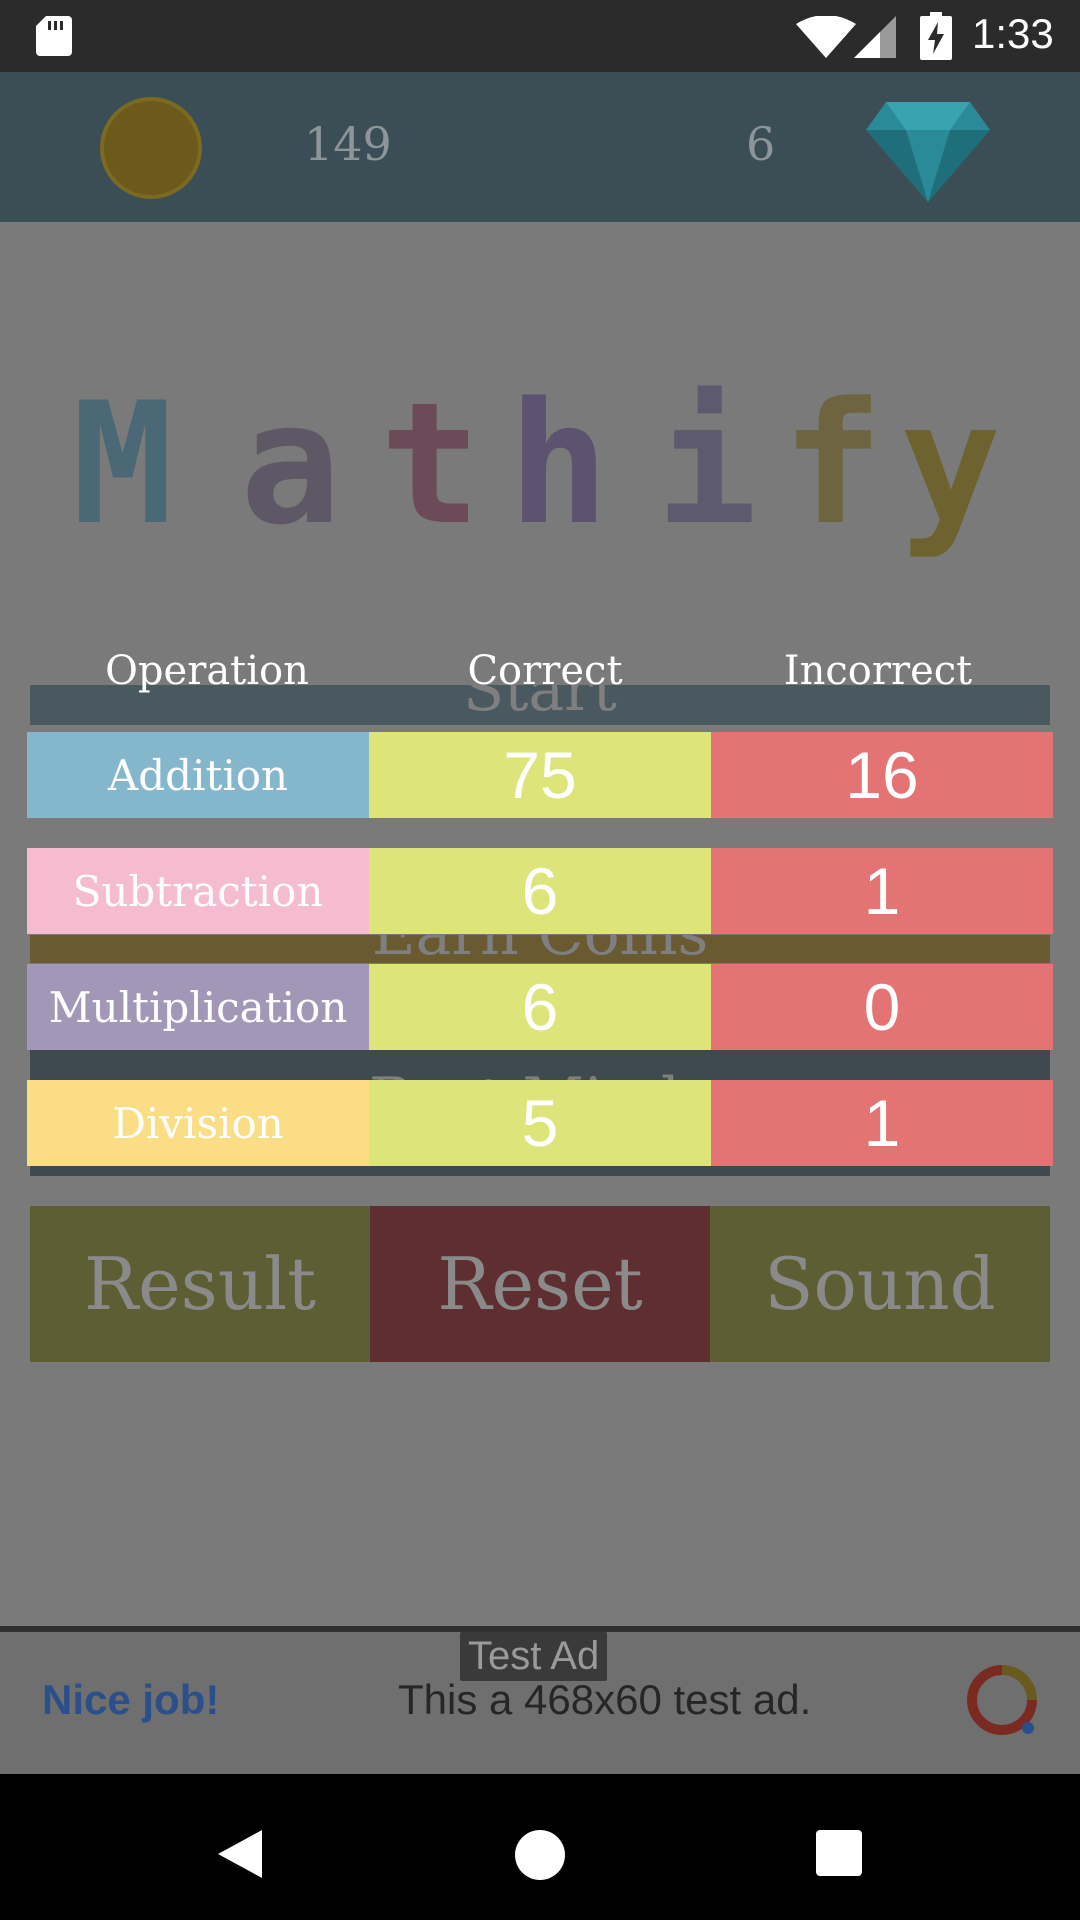 The height and width of the screenshot is (1920, 1080). What do you see at coordinates (54, 36) in the screenshot?
I see `sd-card-icon` at bounding box center [54, 36].